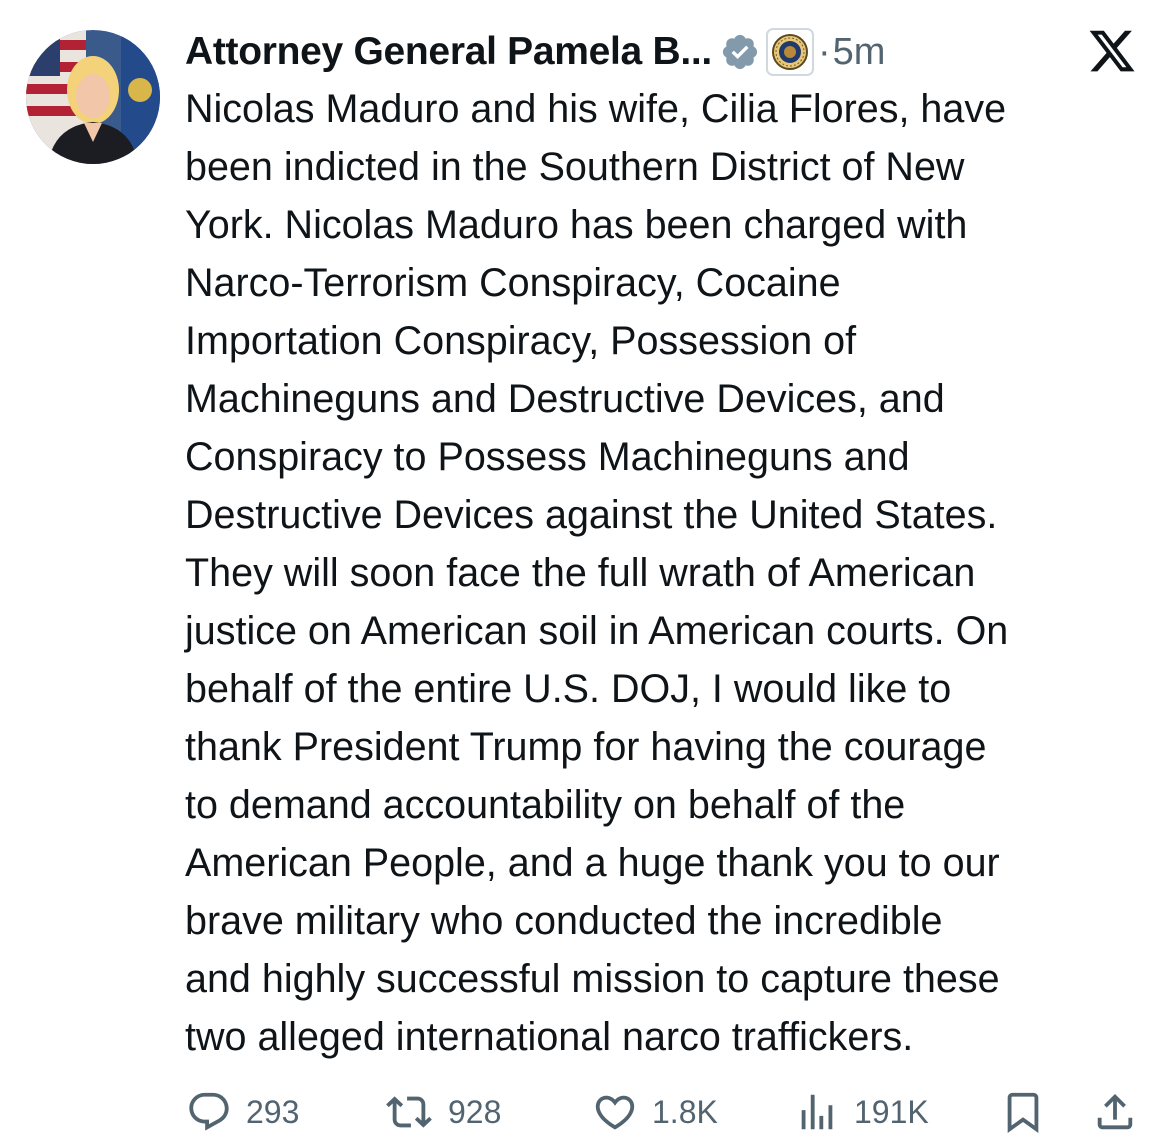  I want to click on action-bar: 293 928 1.8K 191K, so click(585, 1112).